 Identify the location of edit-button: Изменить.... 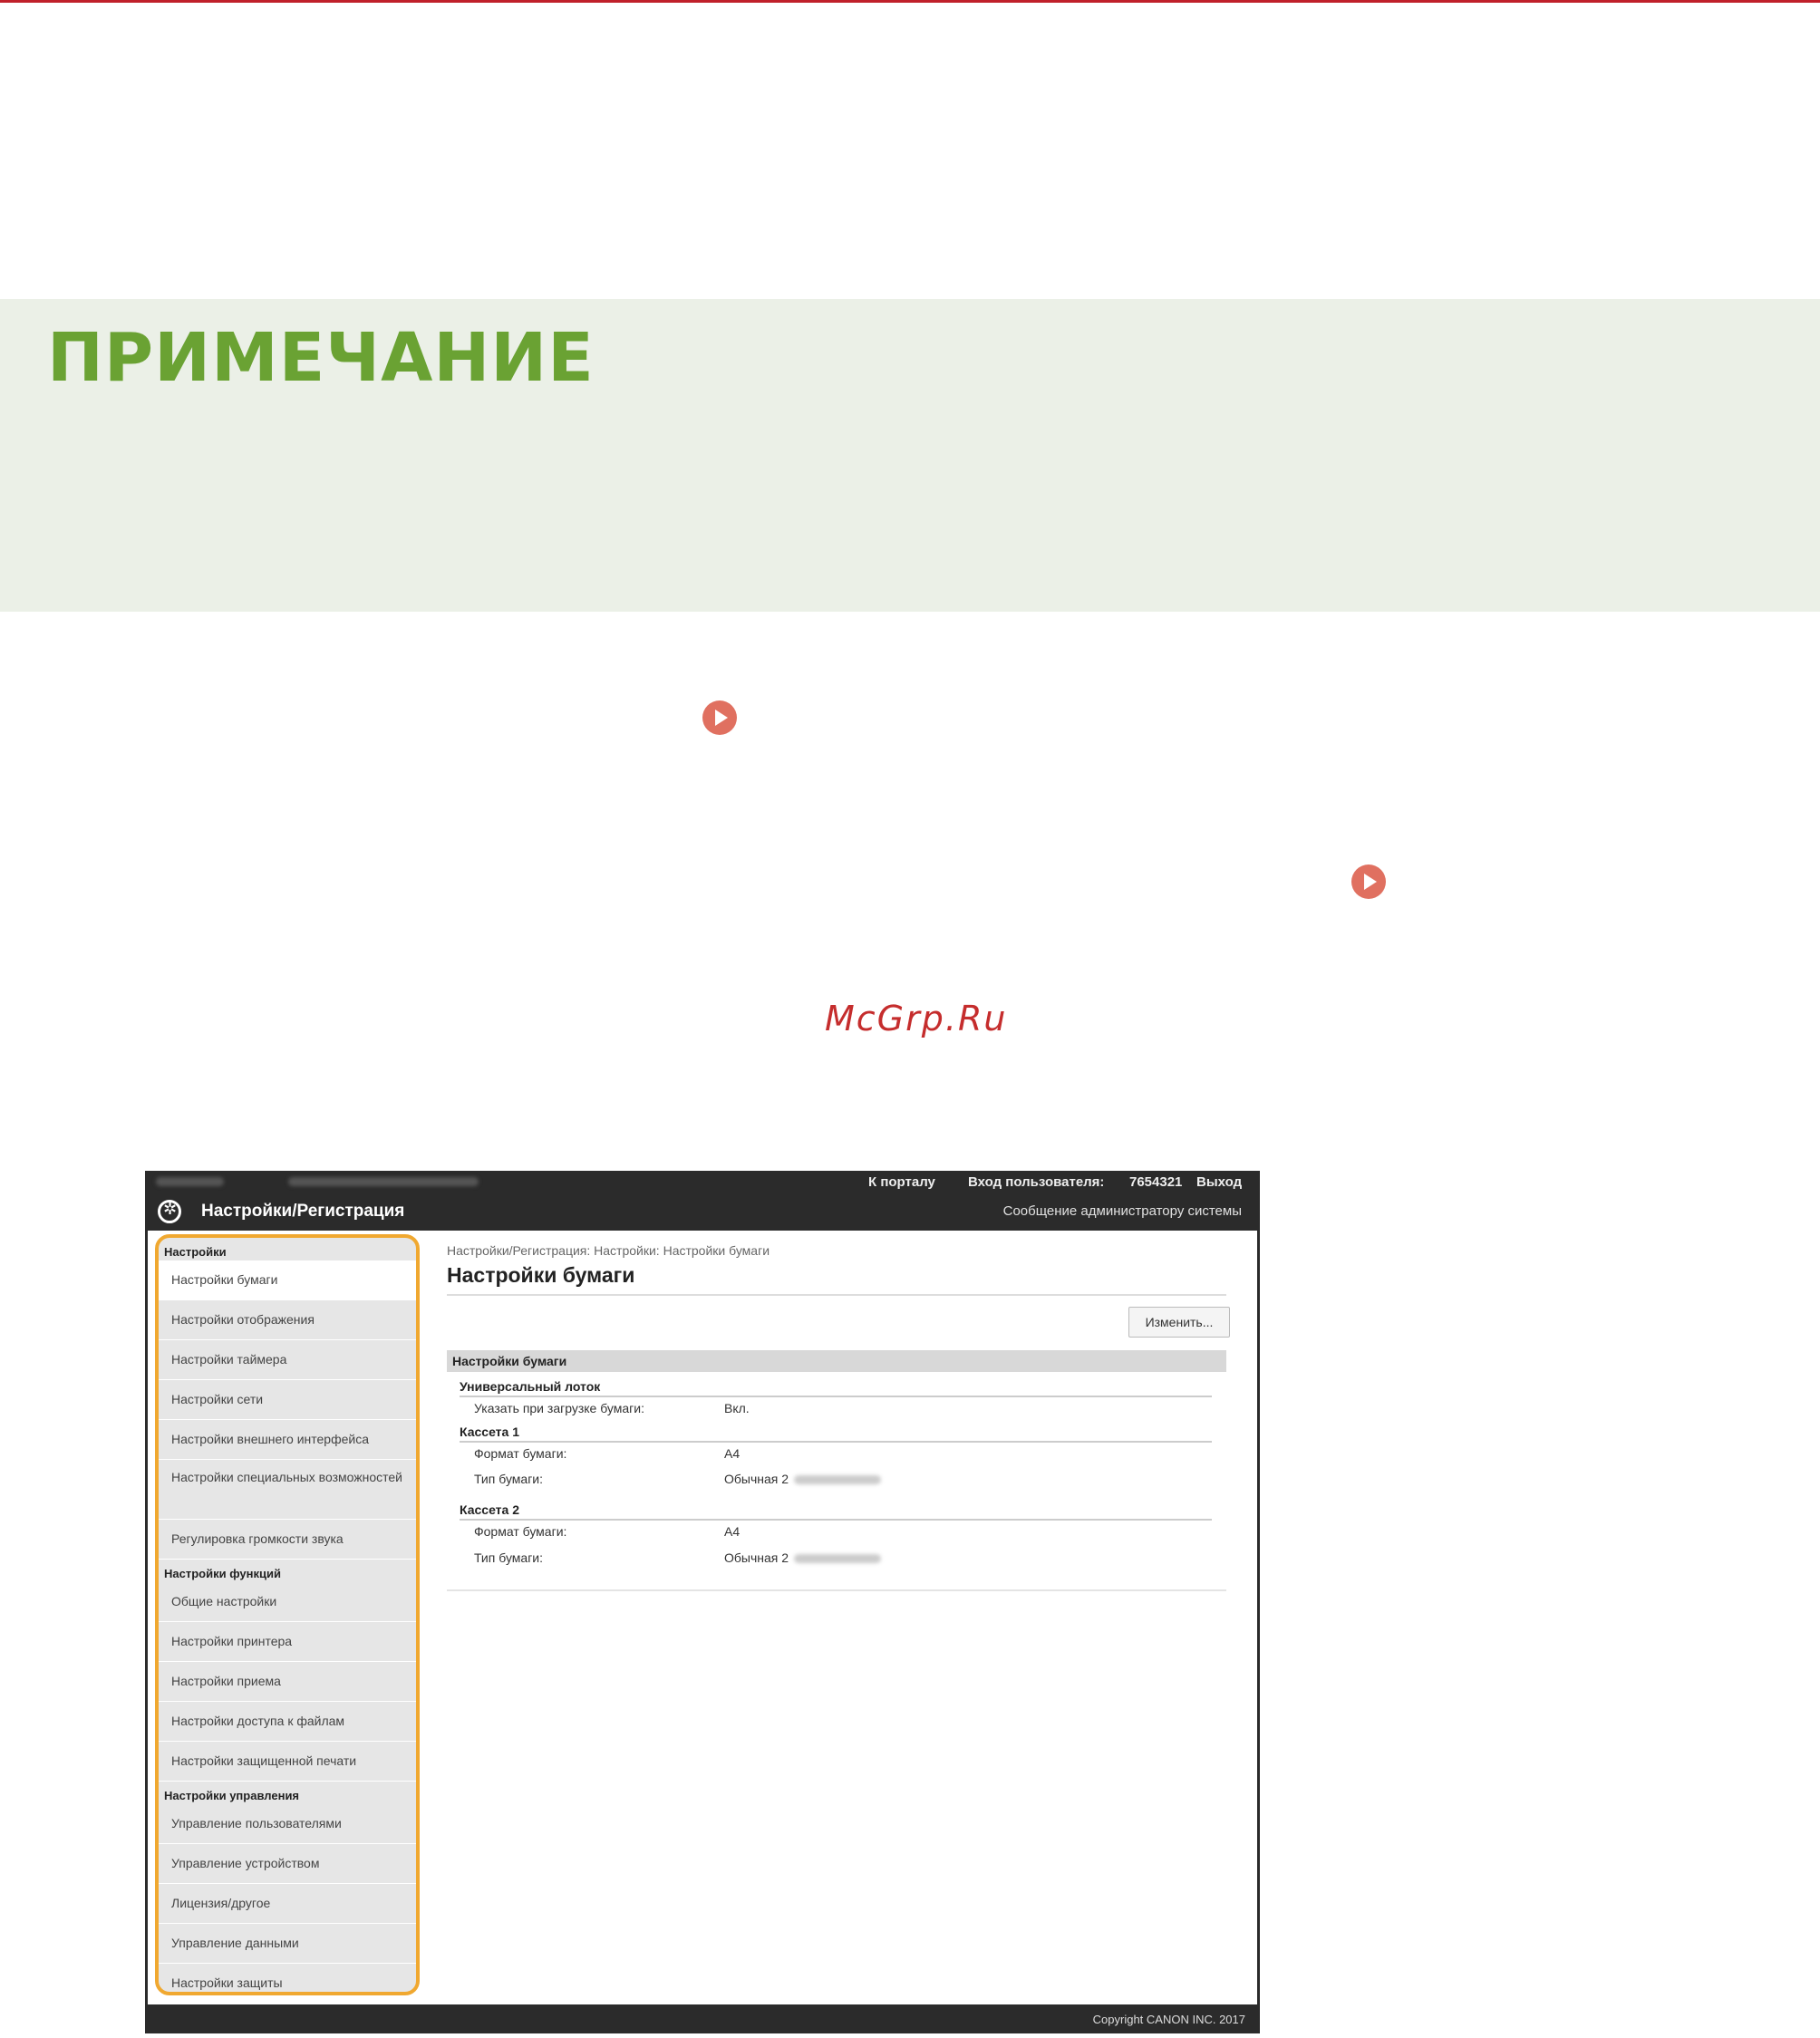
(1179, 1322).